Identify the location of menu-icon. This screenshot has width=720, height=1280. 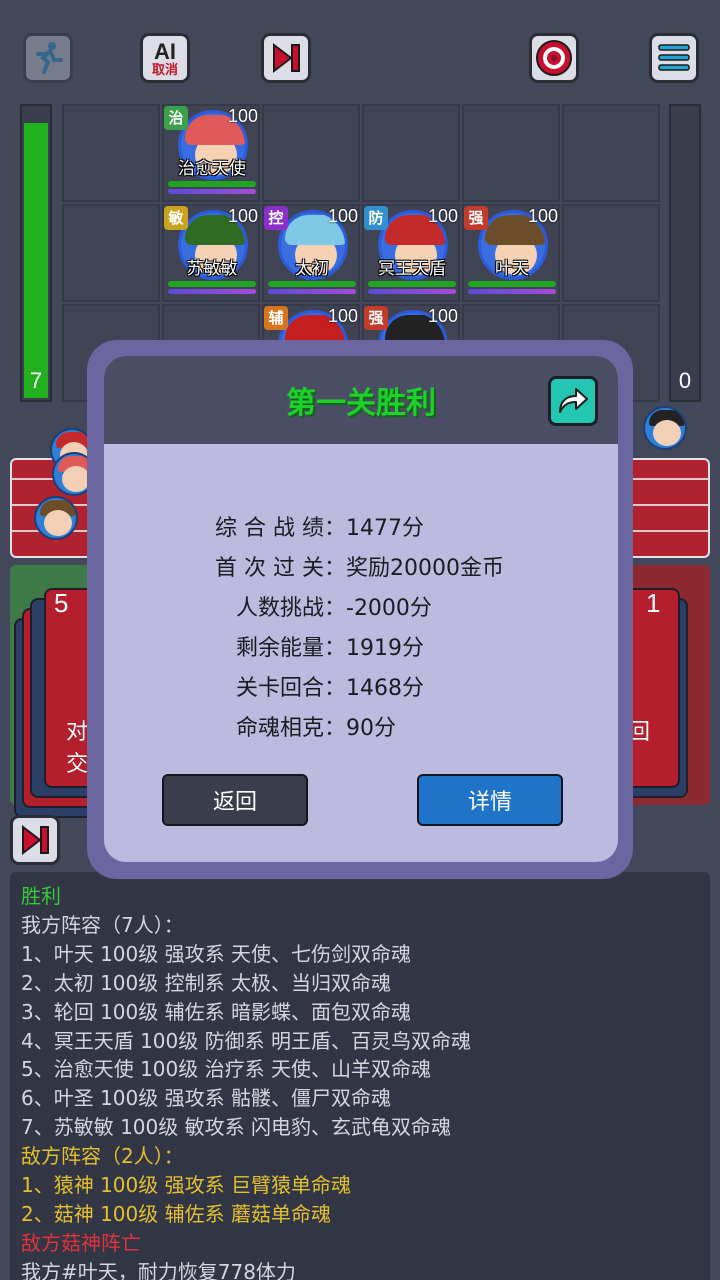
(674, 57).